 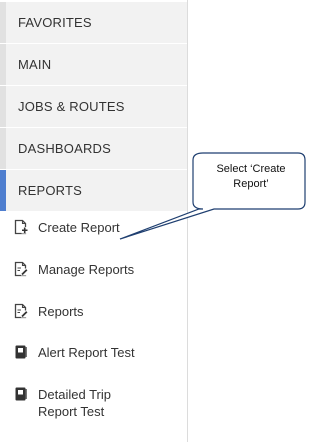 What do you see at coordinates (61, 311) in the screenshot?
I see `menu-item-label: Reports` at bounding box center [61, 311].